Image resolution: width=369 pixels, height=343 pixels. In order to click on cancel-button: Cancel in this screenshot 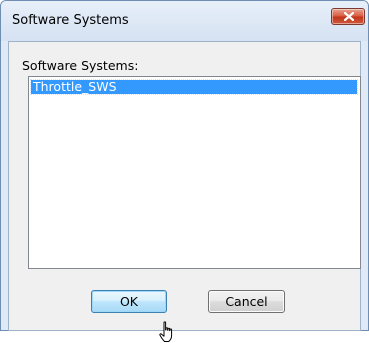, I will do `click(246, 301)`.